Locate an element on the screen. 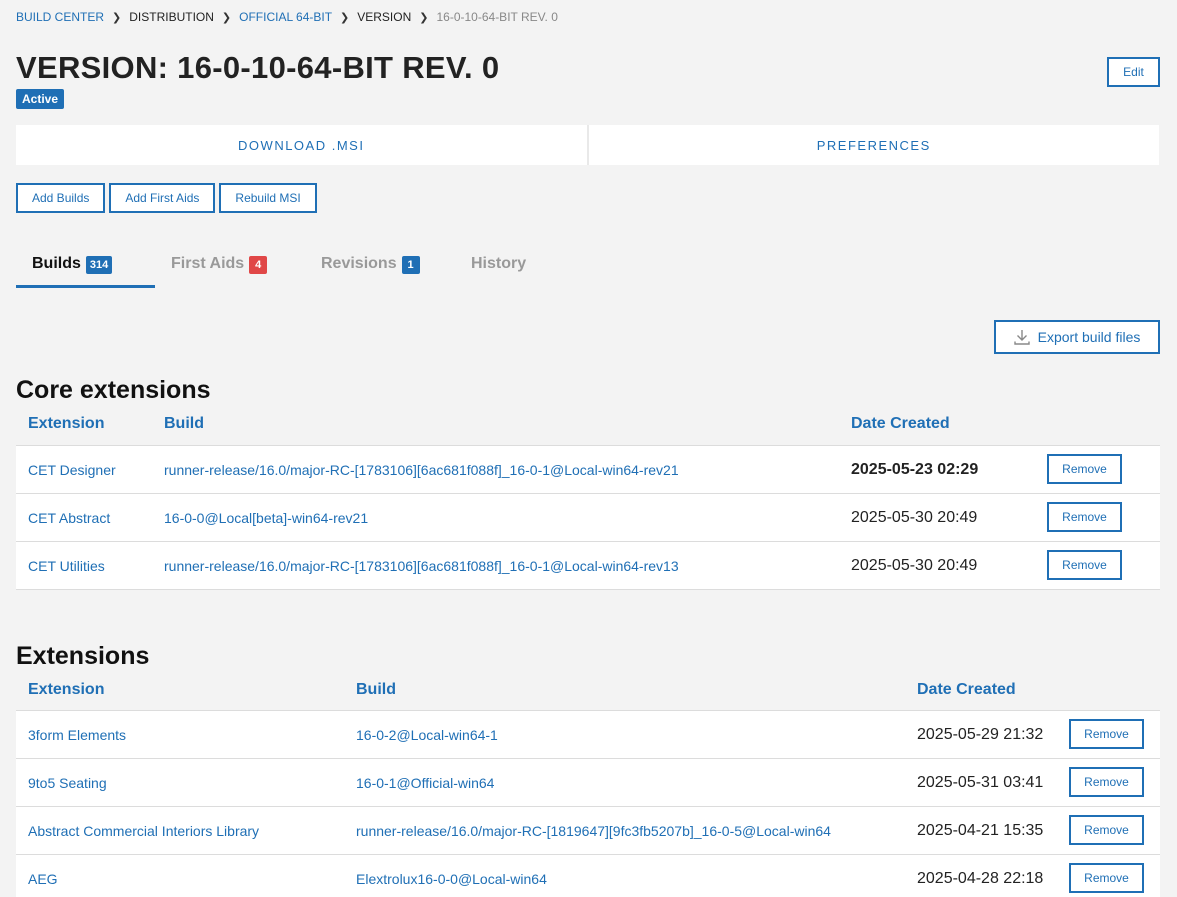 This screenshot has width=1177, height=897. tab-label: Builds is located at coordinates (56, 263).